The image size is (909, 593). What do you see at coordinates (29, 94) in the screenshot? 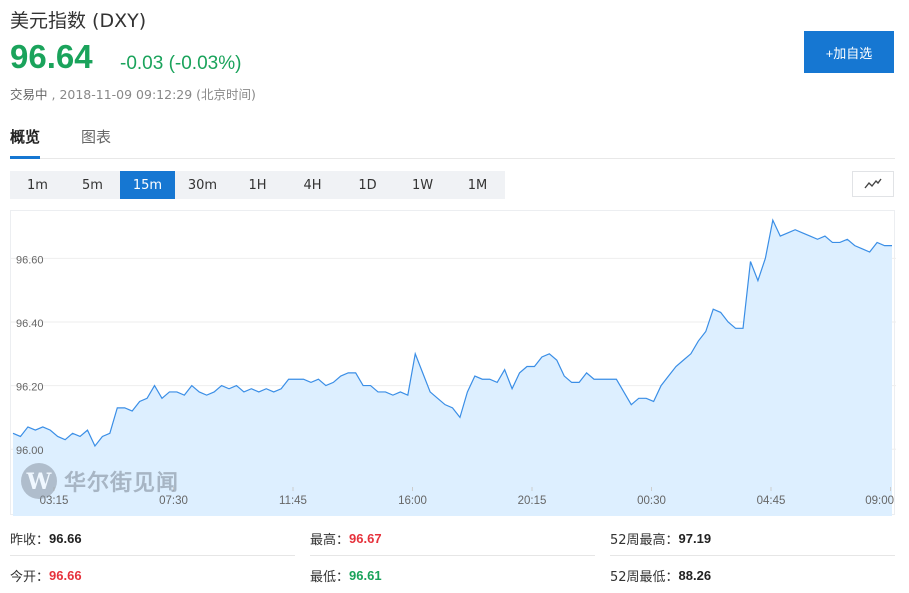
I see `status-text: 交易中` at bounding box center [29, 94].